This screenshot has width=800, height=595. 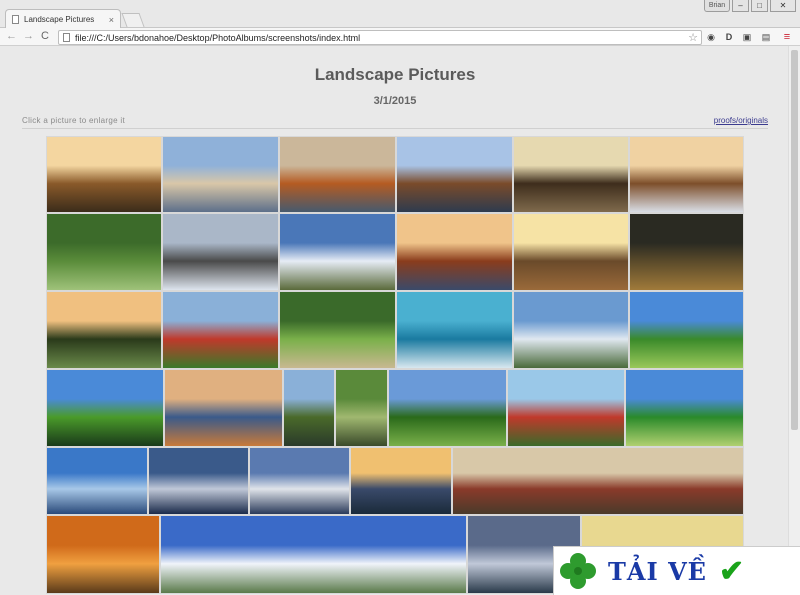 What do you see at coordinates (111, 20) in the screenshot?
I see `tab-close-icon: ×` at bounding box center [111, 20].